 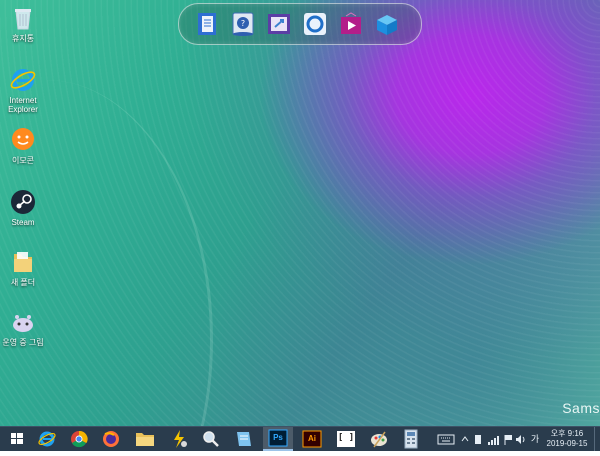 I want to click on desktop-icon-emoticon: 이모콘, so click(x=23, y=145).